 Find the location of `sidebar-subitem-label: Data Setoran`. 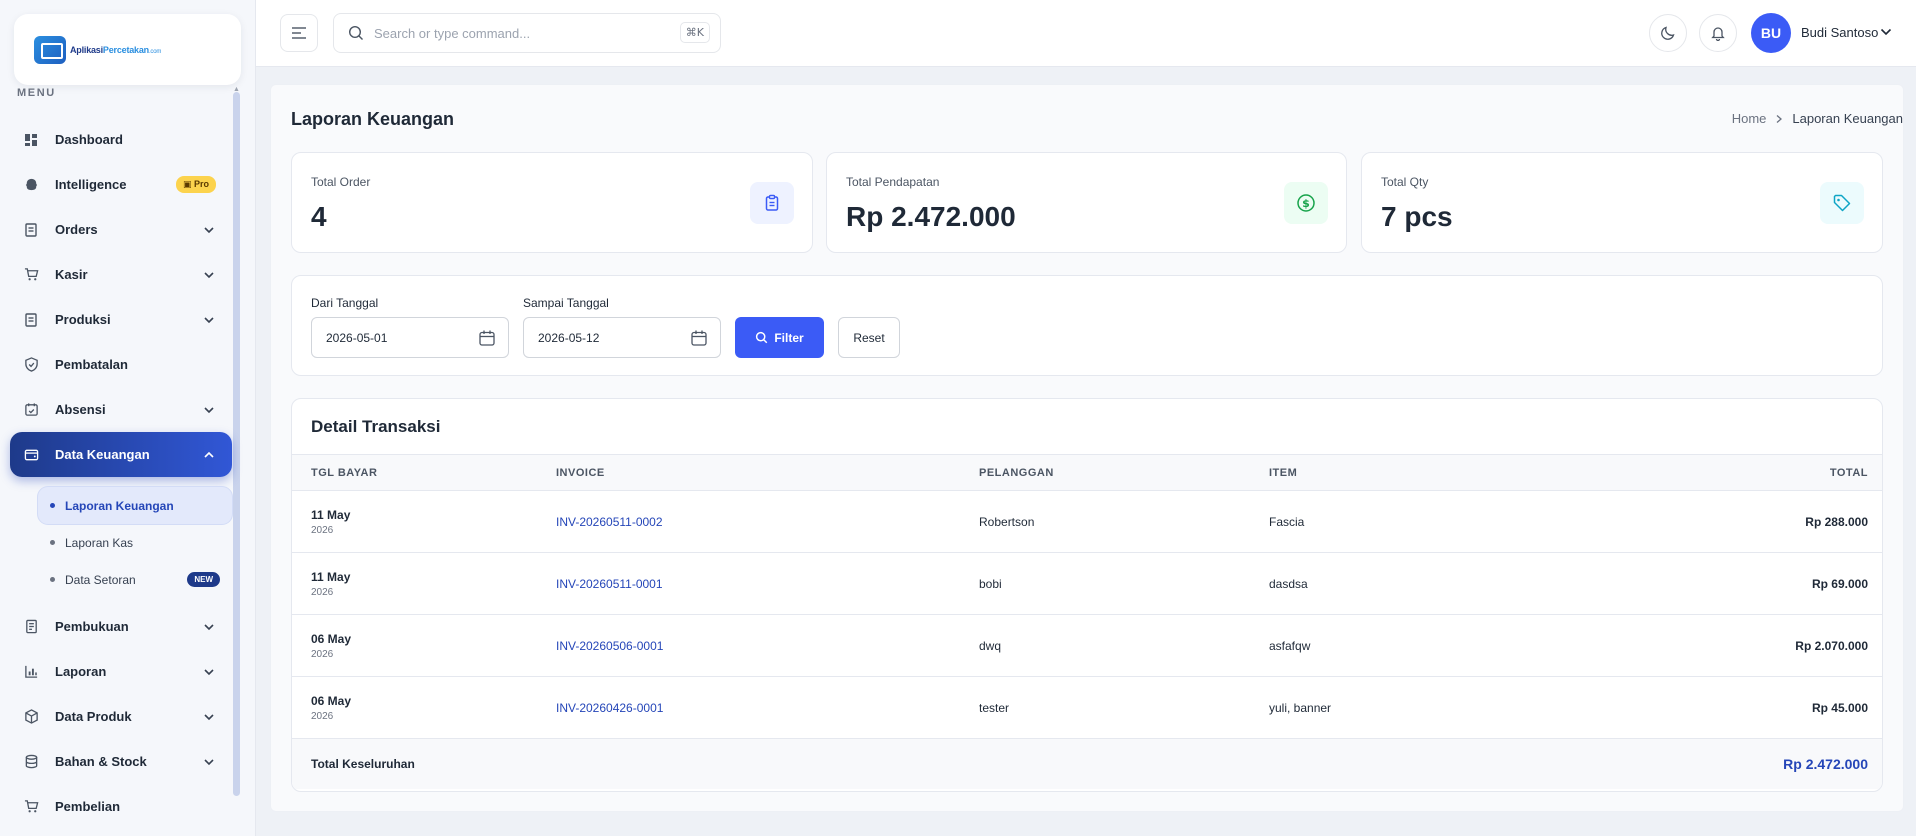

sidebar-subitem-label: Data Setoran is located at coordinates (100, 579).